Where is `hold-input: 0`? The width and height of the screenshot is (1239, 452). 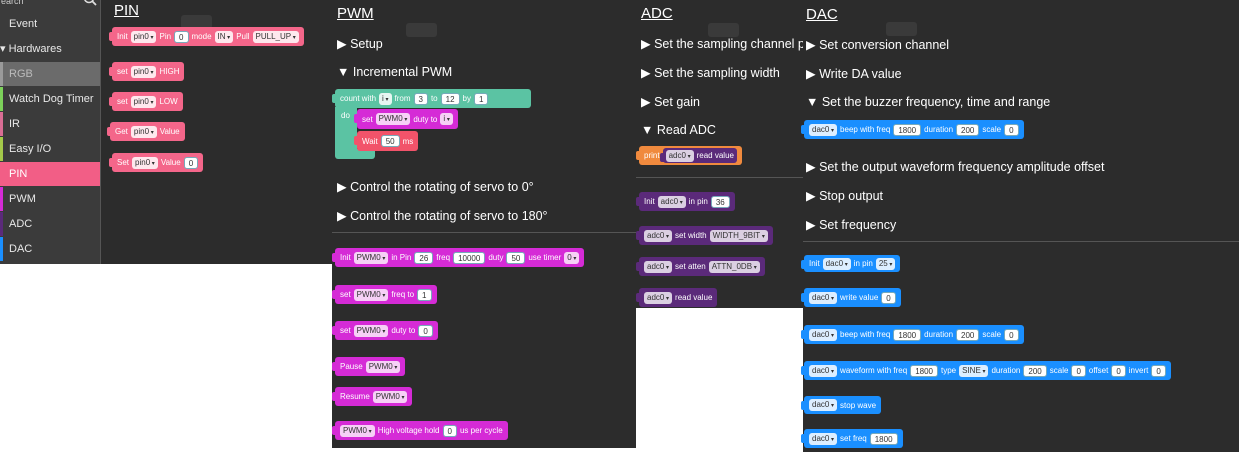 hold-input: 0 is located at coordinates (449, 430).